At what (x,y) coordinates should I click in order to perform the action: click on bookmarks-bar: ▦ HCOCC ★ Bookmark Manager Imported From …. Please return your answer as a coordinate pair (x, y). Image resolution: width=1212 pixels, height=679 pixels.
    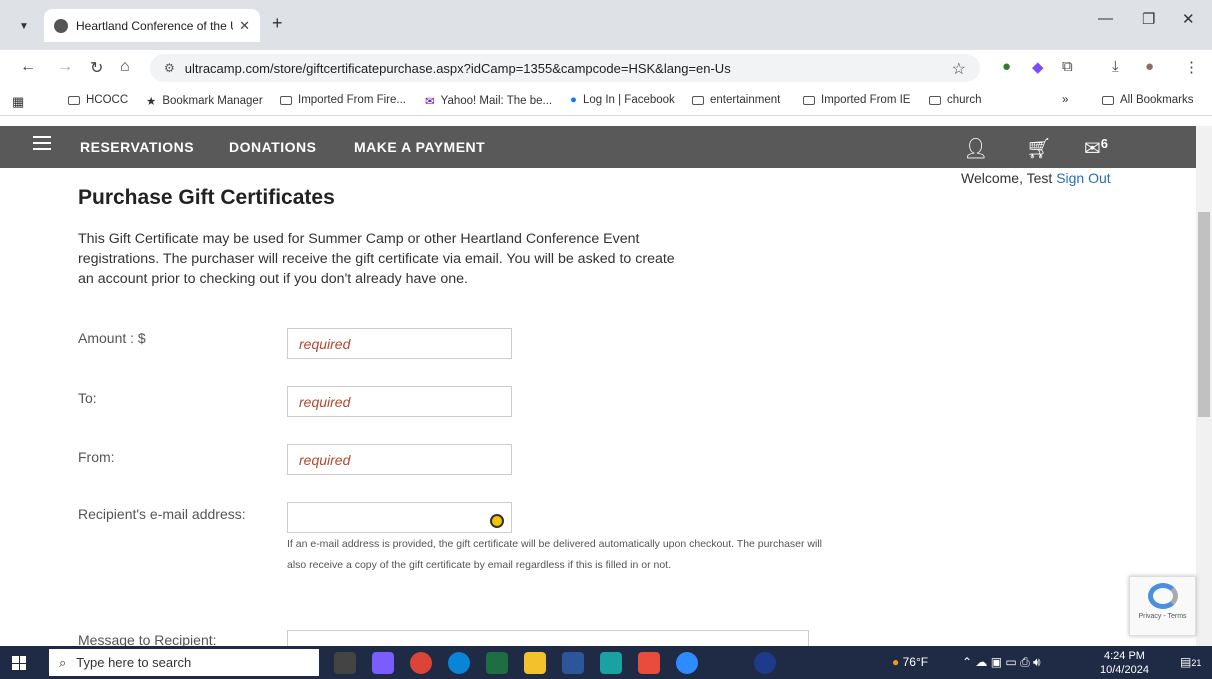
    Looking at the image, I should click on (606, 101).